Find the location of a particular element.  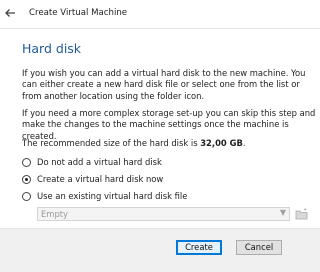

recommended-size-prefix: The recommended size of the hard disk is is located at coordinates (111, 143).